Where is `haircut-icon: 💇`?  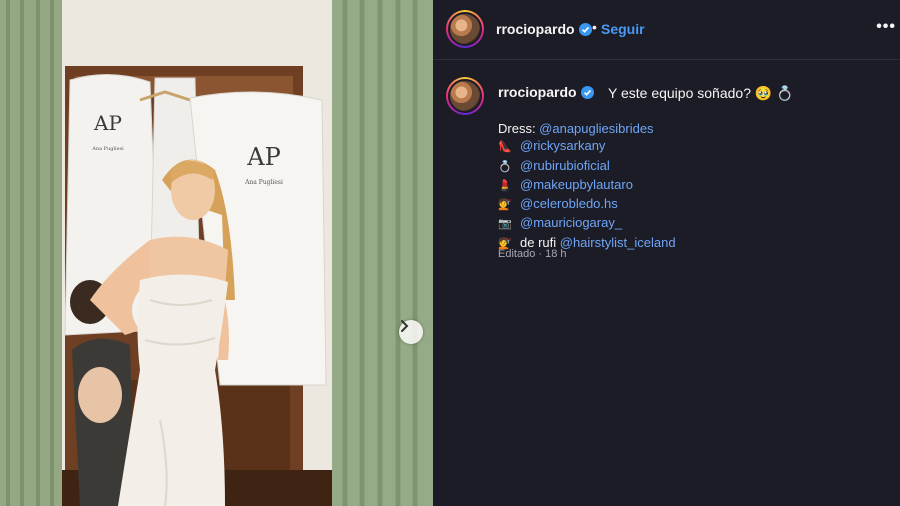
haircut-icon: 💇 is located at coordinates (505, 205).